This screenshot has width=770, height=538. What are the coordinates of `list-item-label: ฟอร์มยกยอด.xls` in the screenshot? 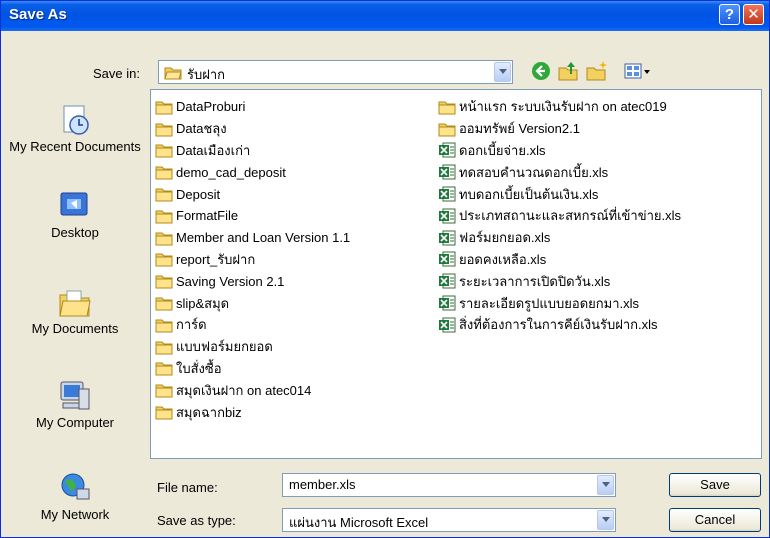 It's located at (505, 238).